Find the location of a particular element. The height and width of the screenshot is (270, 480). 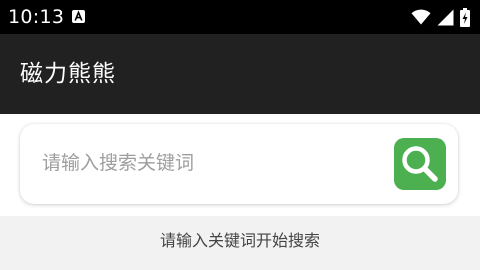

empty-state-hint: 请输入关键词开始搜索 is located at coordinates (239, 240).